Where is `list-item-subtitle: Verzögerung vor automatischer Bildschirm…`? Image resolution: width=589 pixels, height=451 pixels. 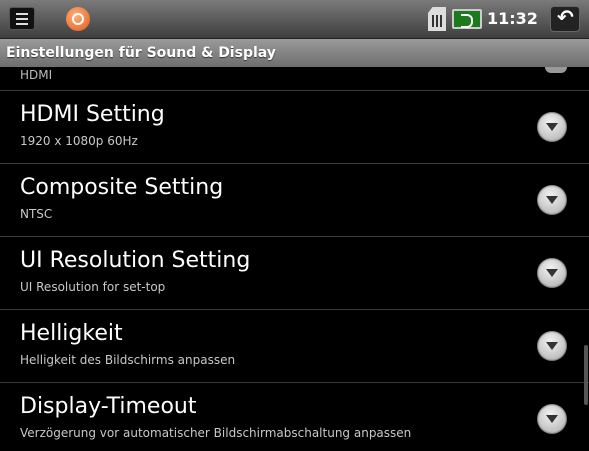 list-item-subtitle: Verzögerung vor automatischer Bildschirm… is located at coordinates (216, 433).